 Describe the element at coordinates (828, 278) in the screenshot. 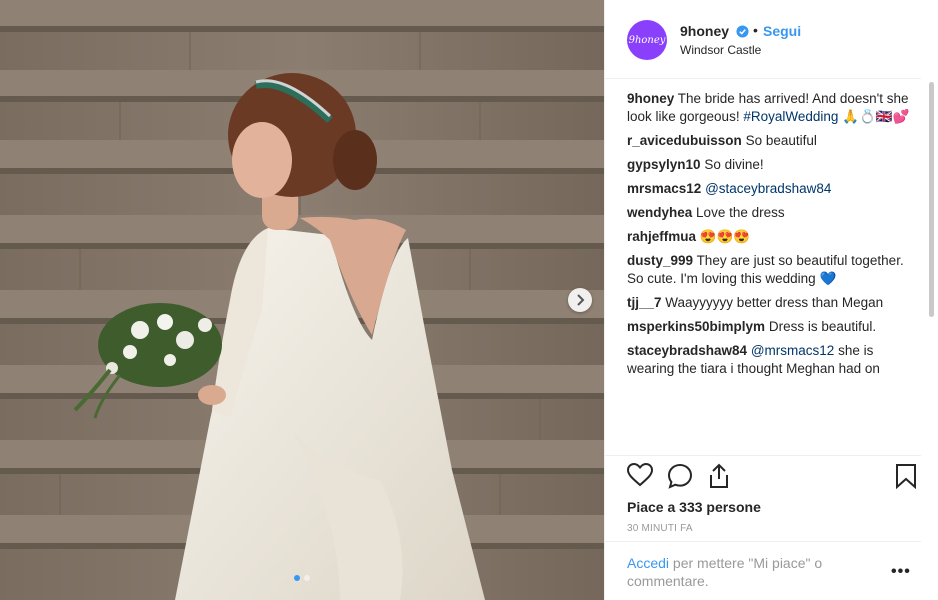

I see `comment-emoji: 💙` at that location.